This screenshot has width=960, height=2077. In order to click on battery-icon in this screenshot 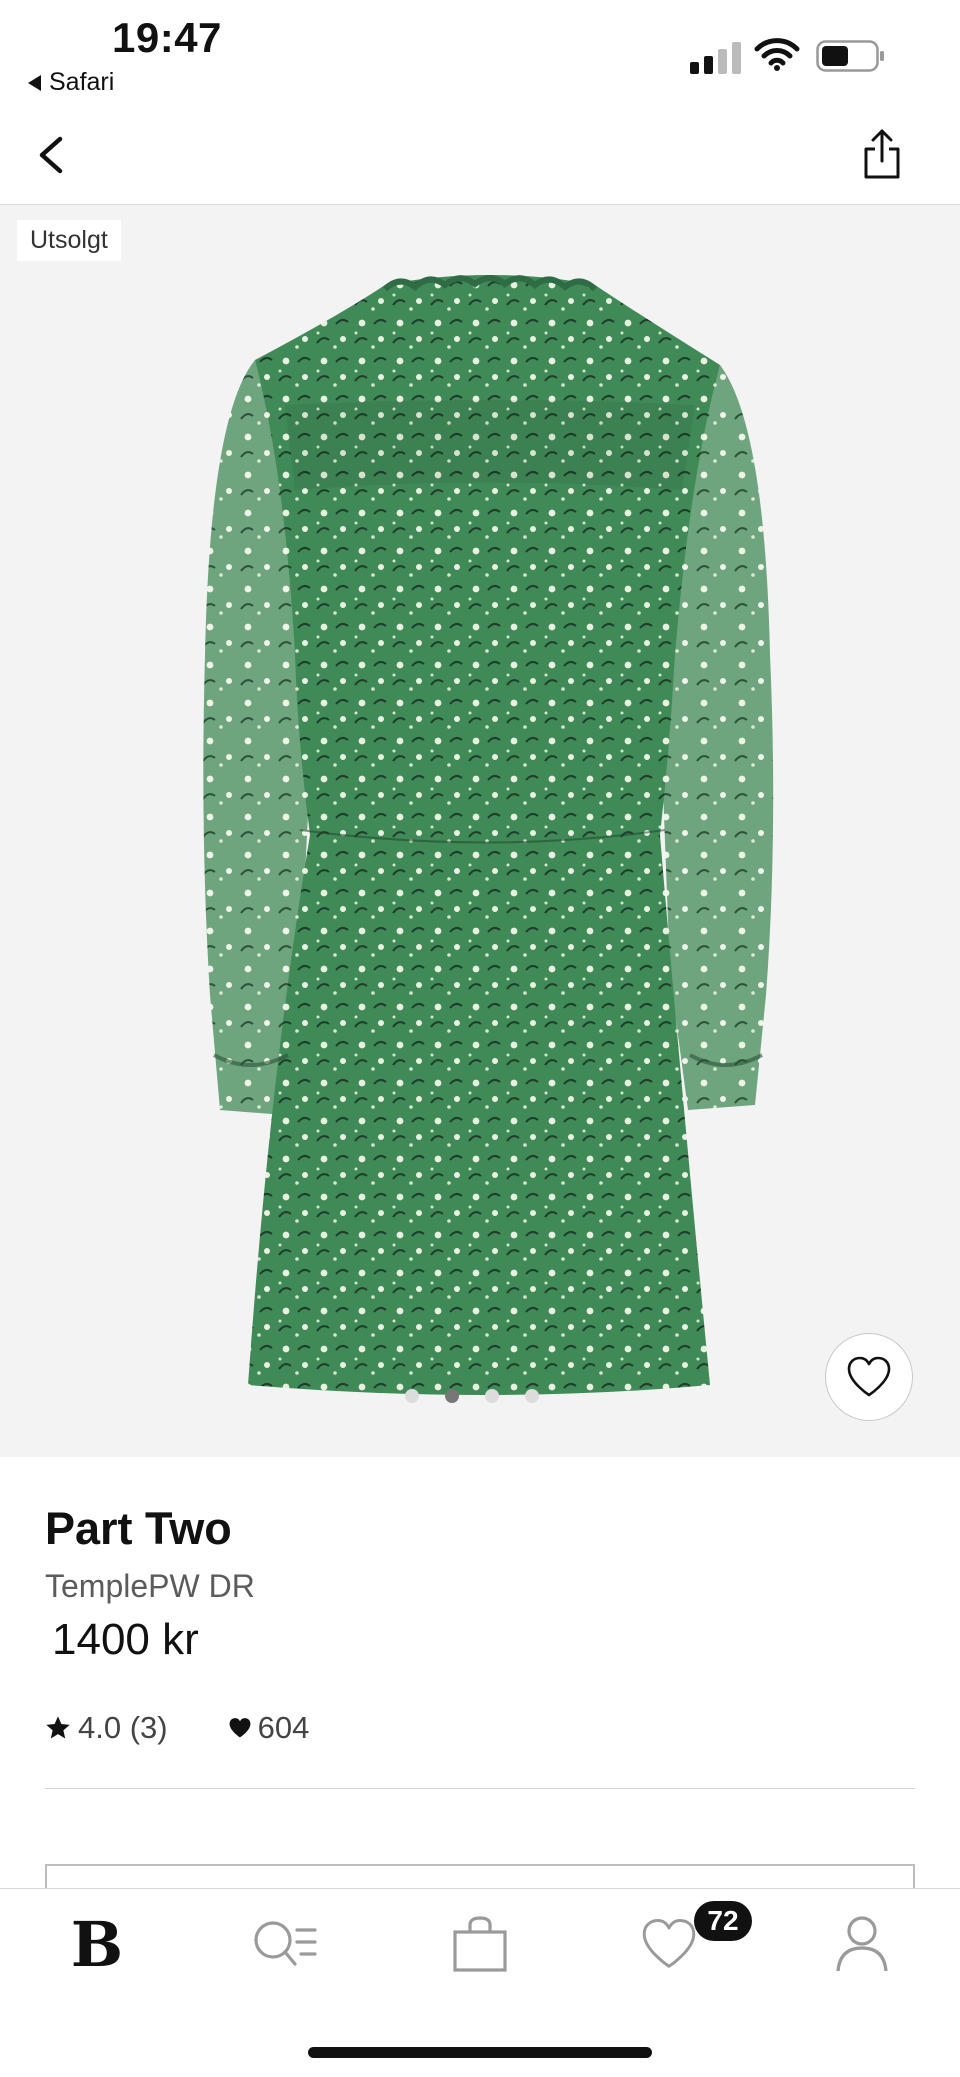, I will do `click(850, 56)`.